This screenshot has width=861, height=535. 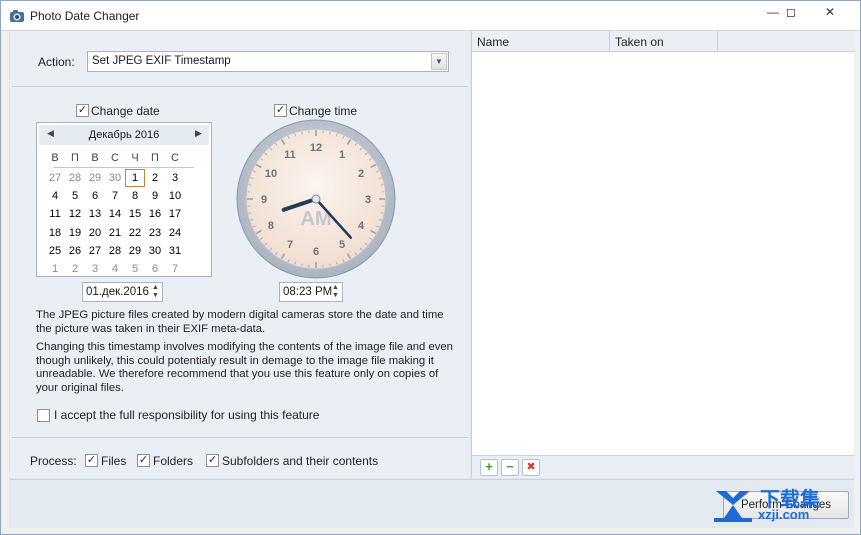 What do you see at coordinates (55, 251) in the screenshot?
I see `calendar-day: 25` at bounding box center [55, 251].